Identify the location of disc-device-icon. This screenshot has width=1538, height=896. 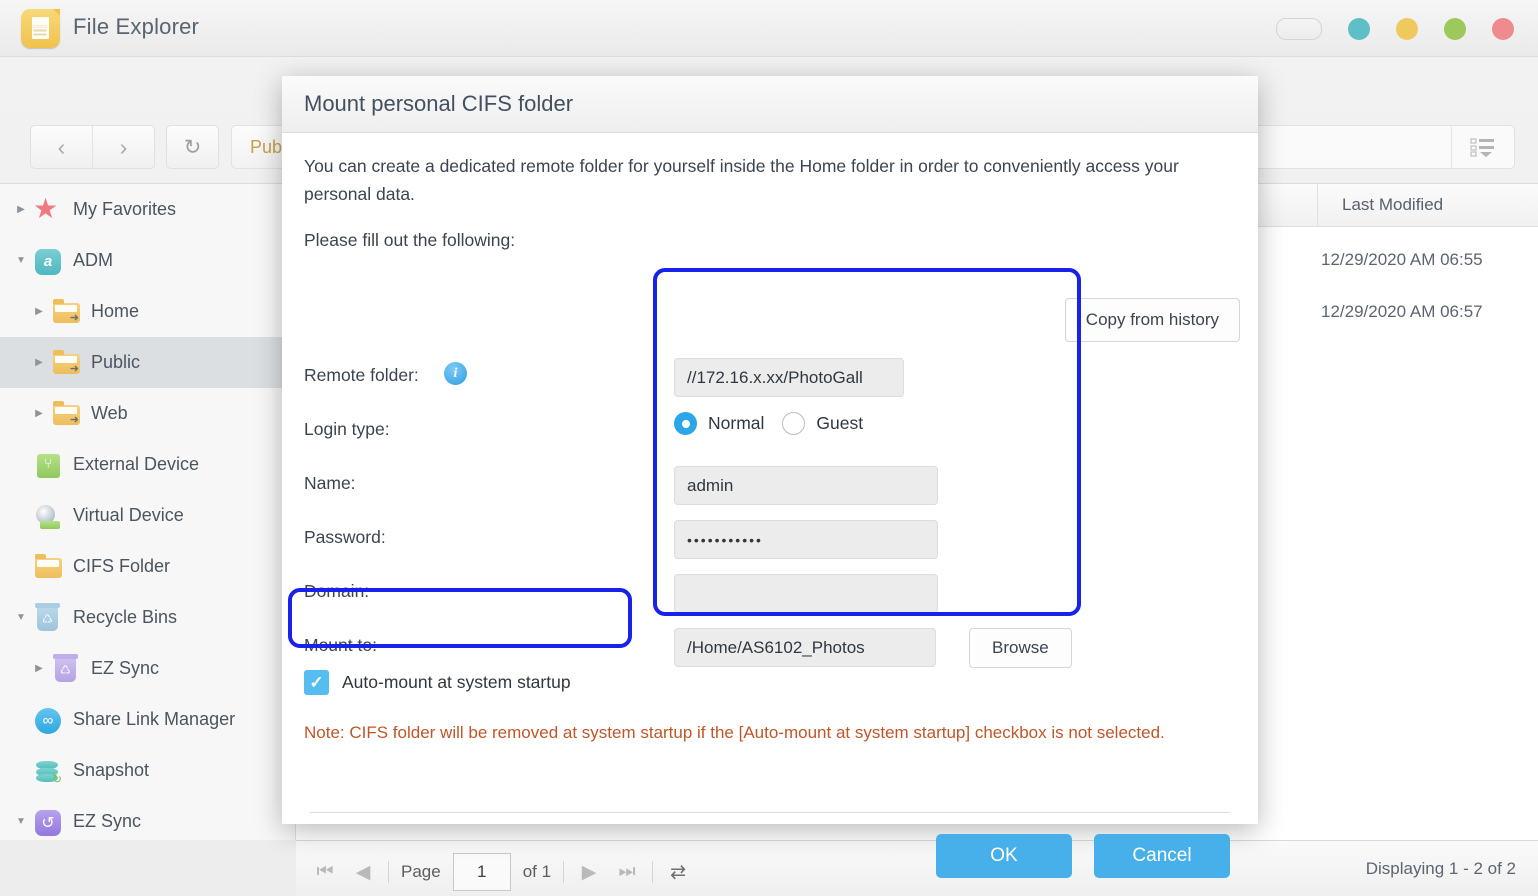
(49, 516).